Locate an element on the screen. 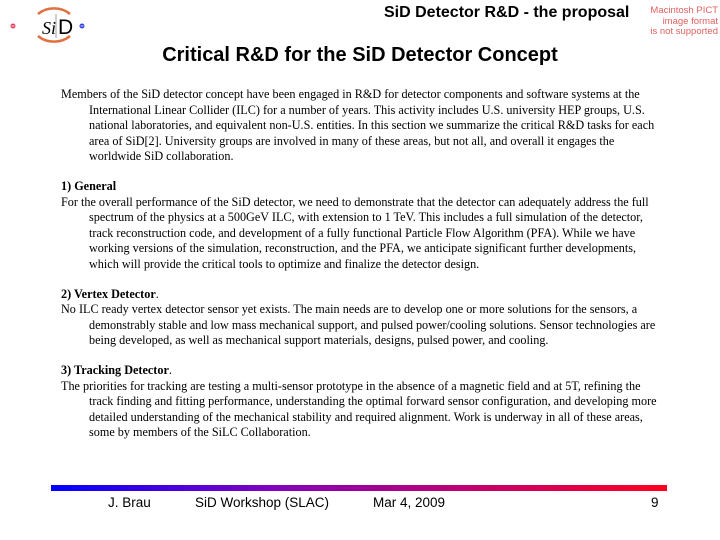 Image resolution: width=720 pixels, height=540 pixels. logo-d: D is located at coordinates (65, 27).